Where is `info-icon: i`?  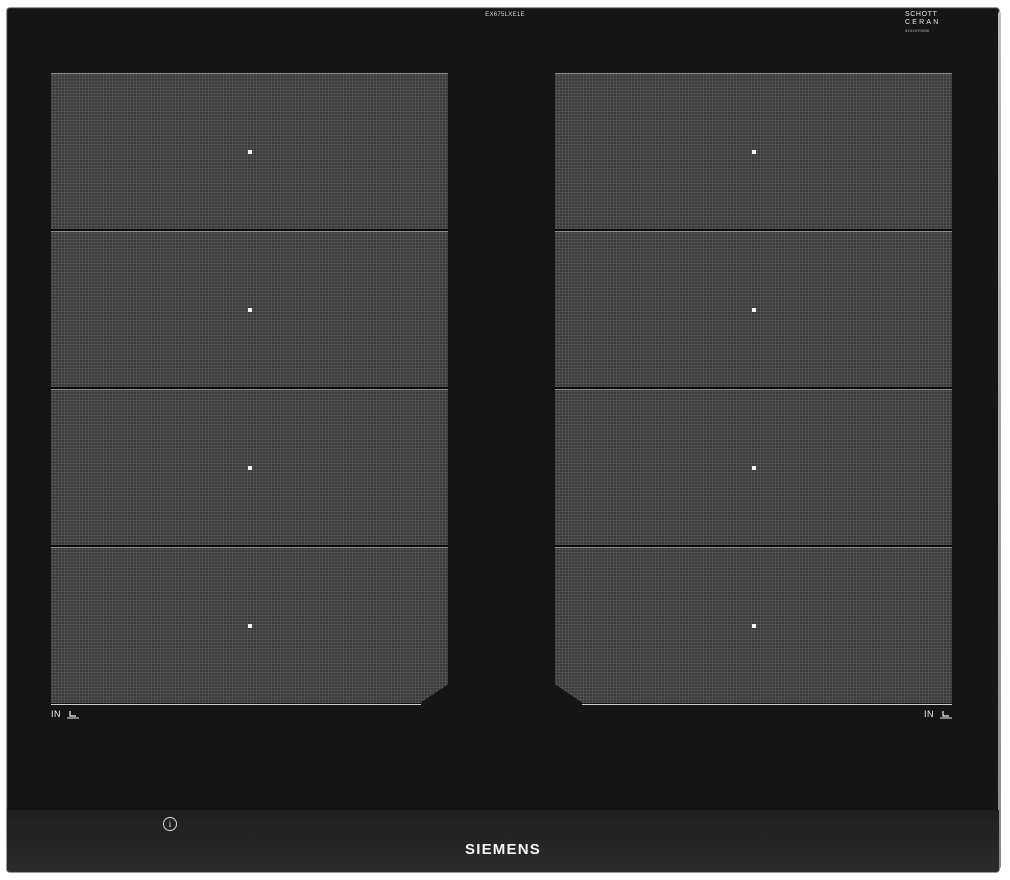
info-icon: i is located at coordinates (170, 824).